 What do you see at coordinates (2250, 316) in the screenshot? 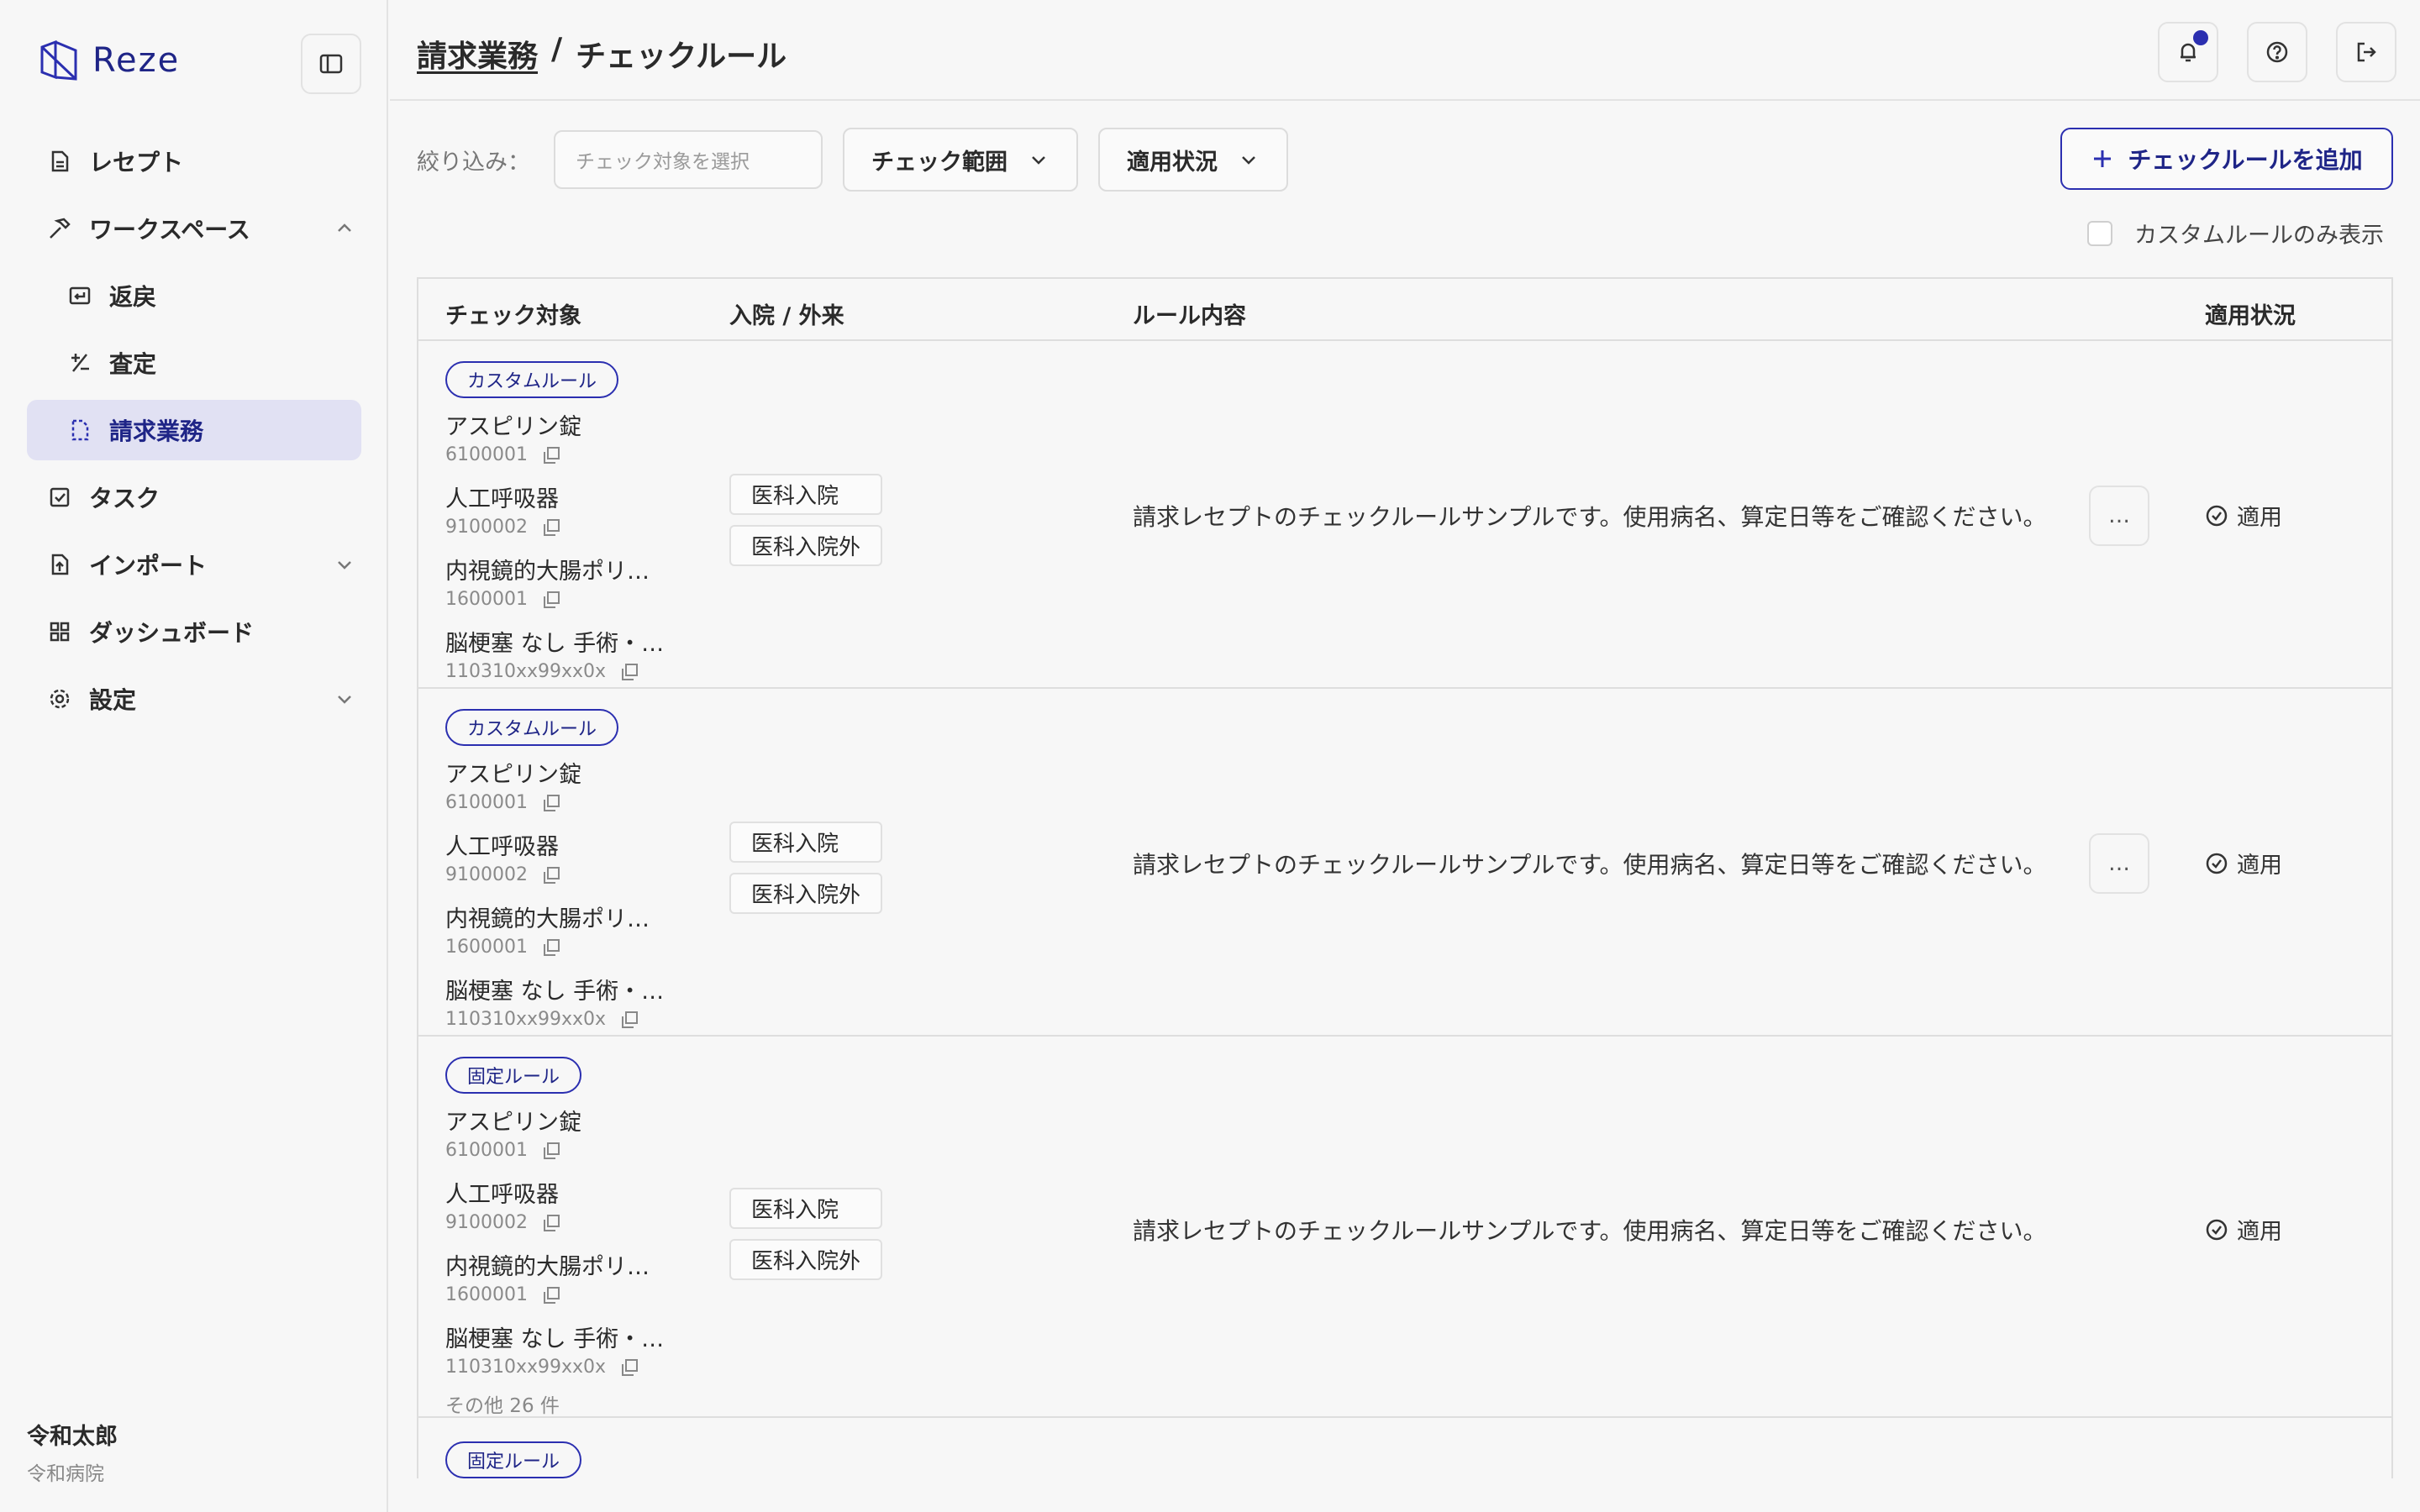
I see `header-status: 適用状況` at bounding box center [2250, 316].